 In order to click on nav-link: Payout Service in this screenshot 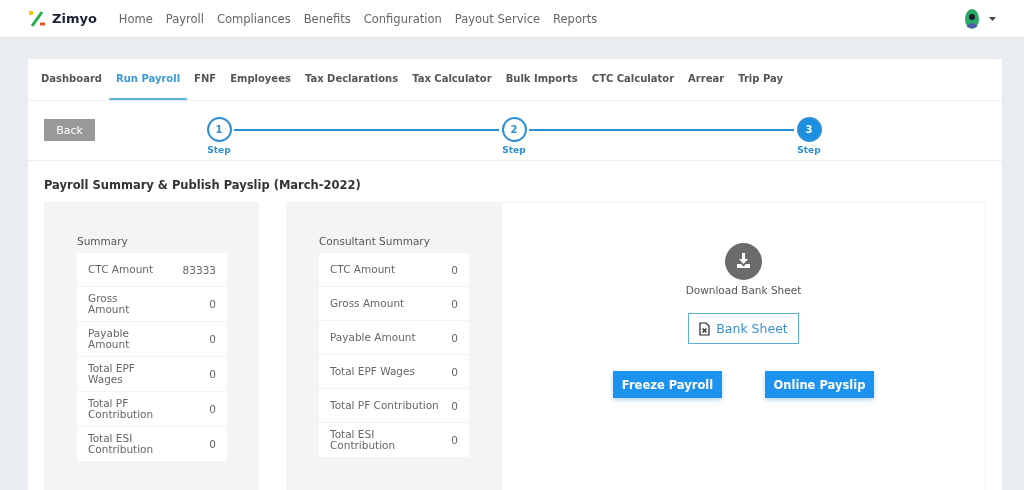, I will do `click(497, 18)`.